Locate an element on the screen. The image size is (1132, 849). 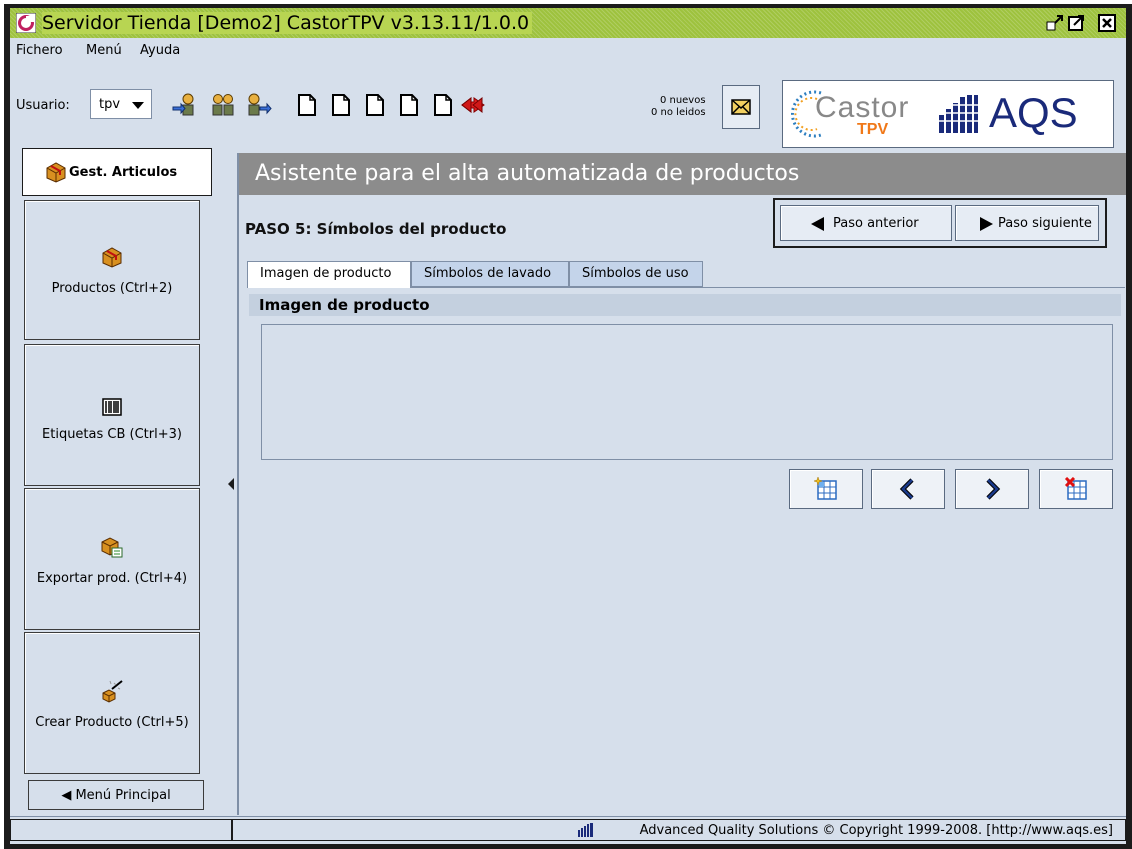
sidebar-item-etiquetas: Etiquetas CB (Ctrl+3) is located at coordinates (112, 415).